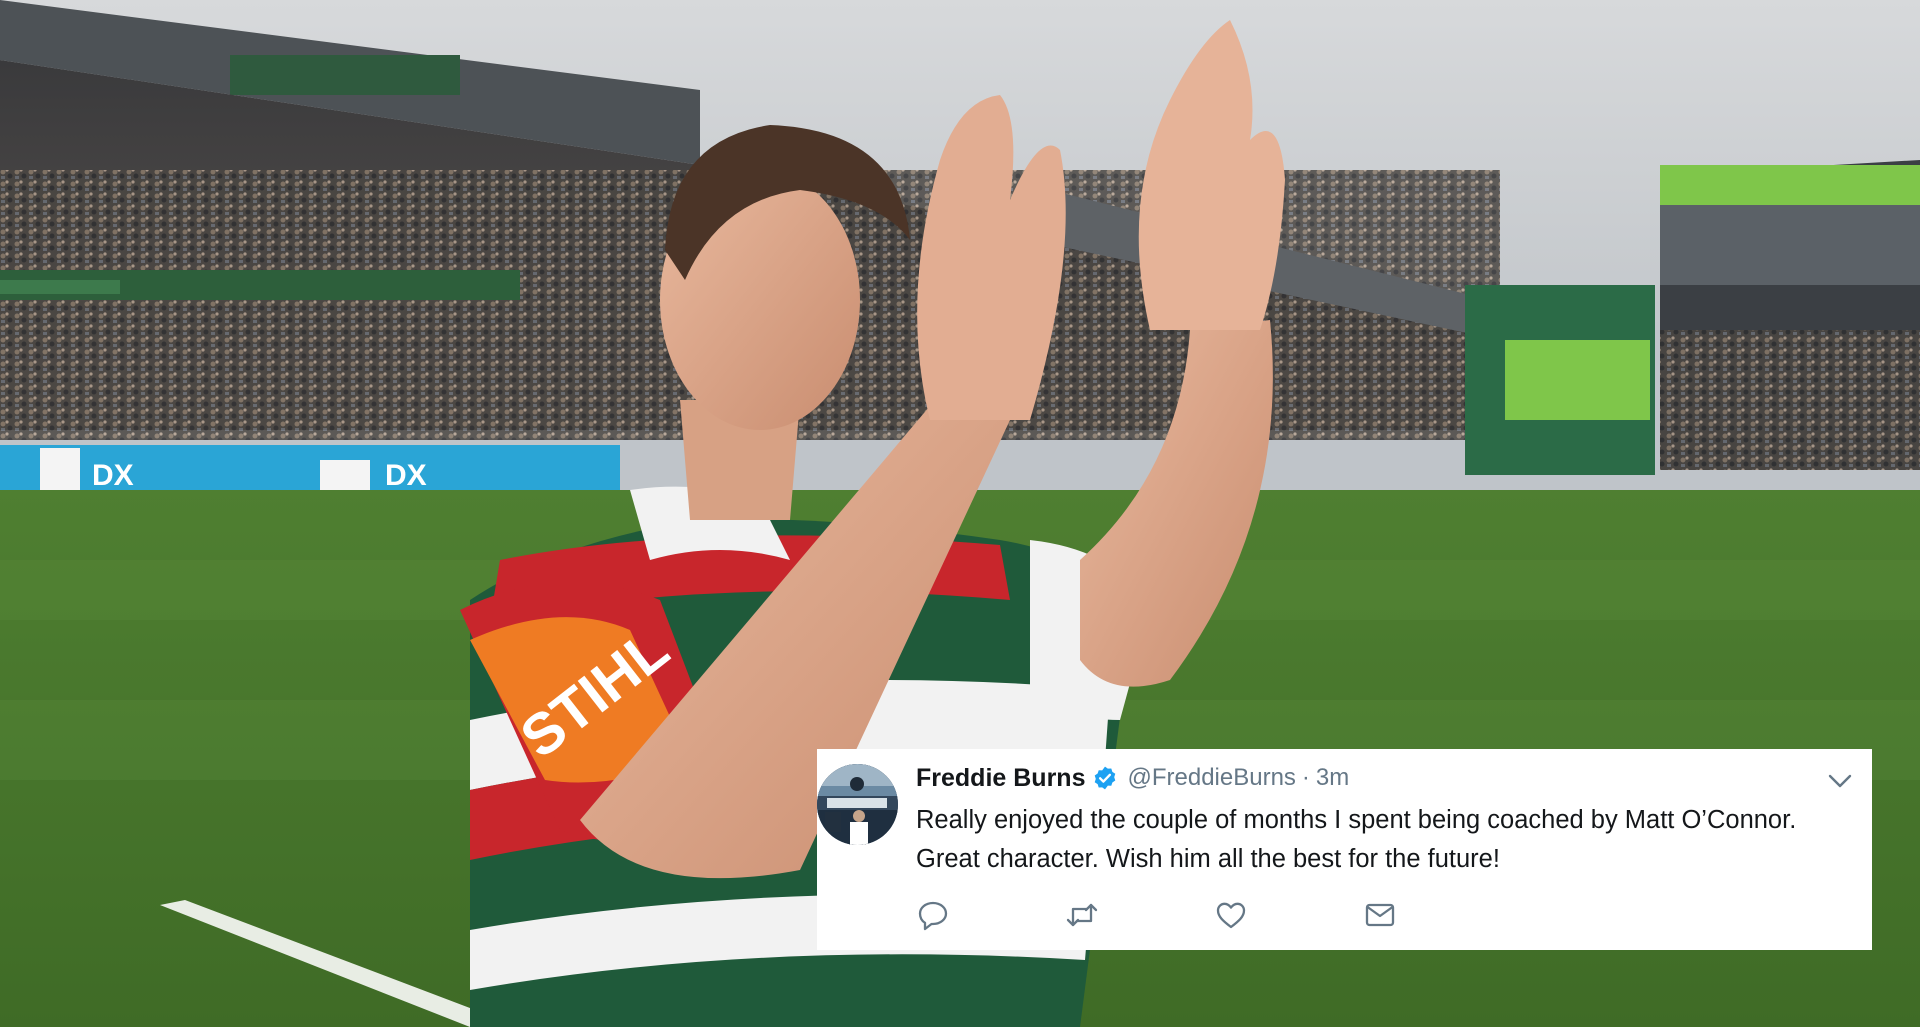 The width and height of the screenshot is (1920, 1027). I want to click on tweet-header: Freddie Burns @FreddieBurns · 3m, so click(1132, 778).